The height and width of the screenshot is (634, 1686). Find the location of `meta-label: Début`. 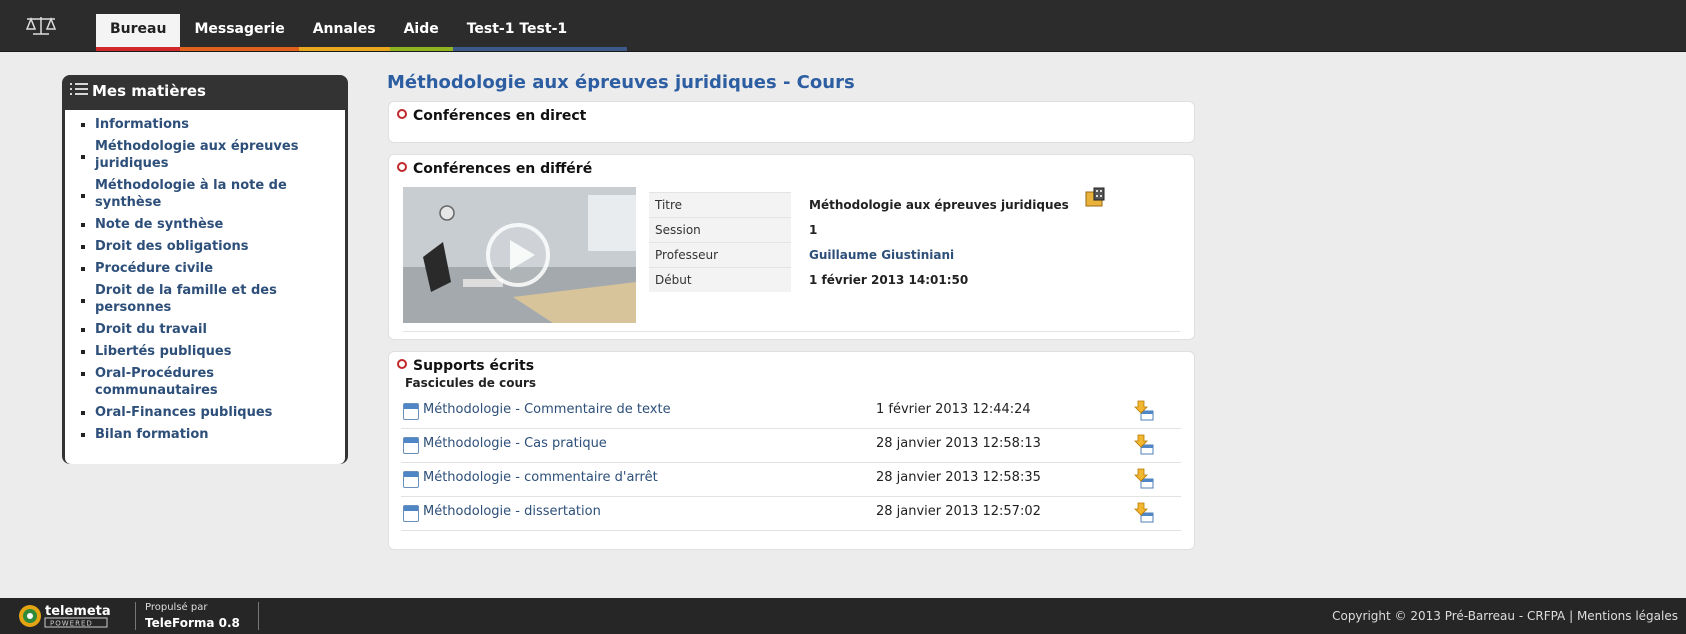

meta-label: Début is located at coordinates (720, 279).